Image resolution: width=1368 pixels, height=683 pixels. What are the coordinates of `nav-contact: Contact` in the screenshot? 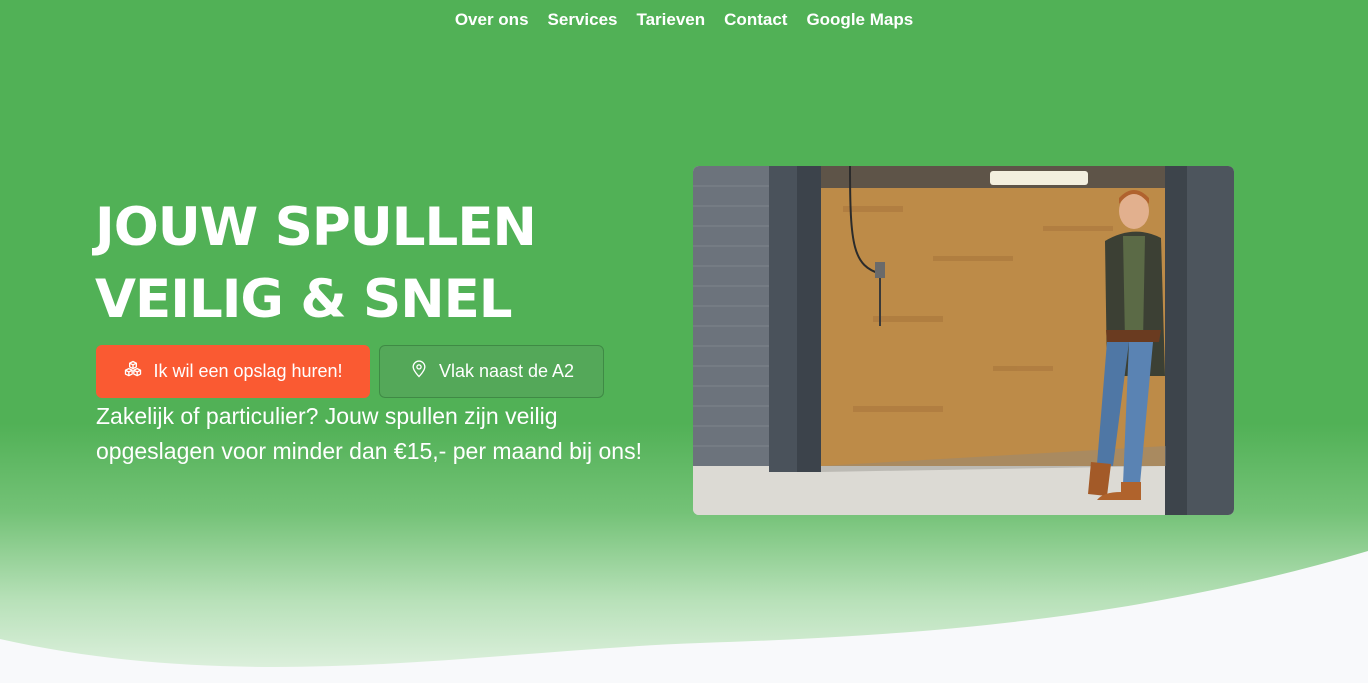 It's located at (756, 20).